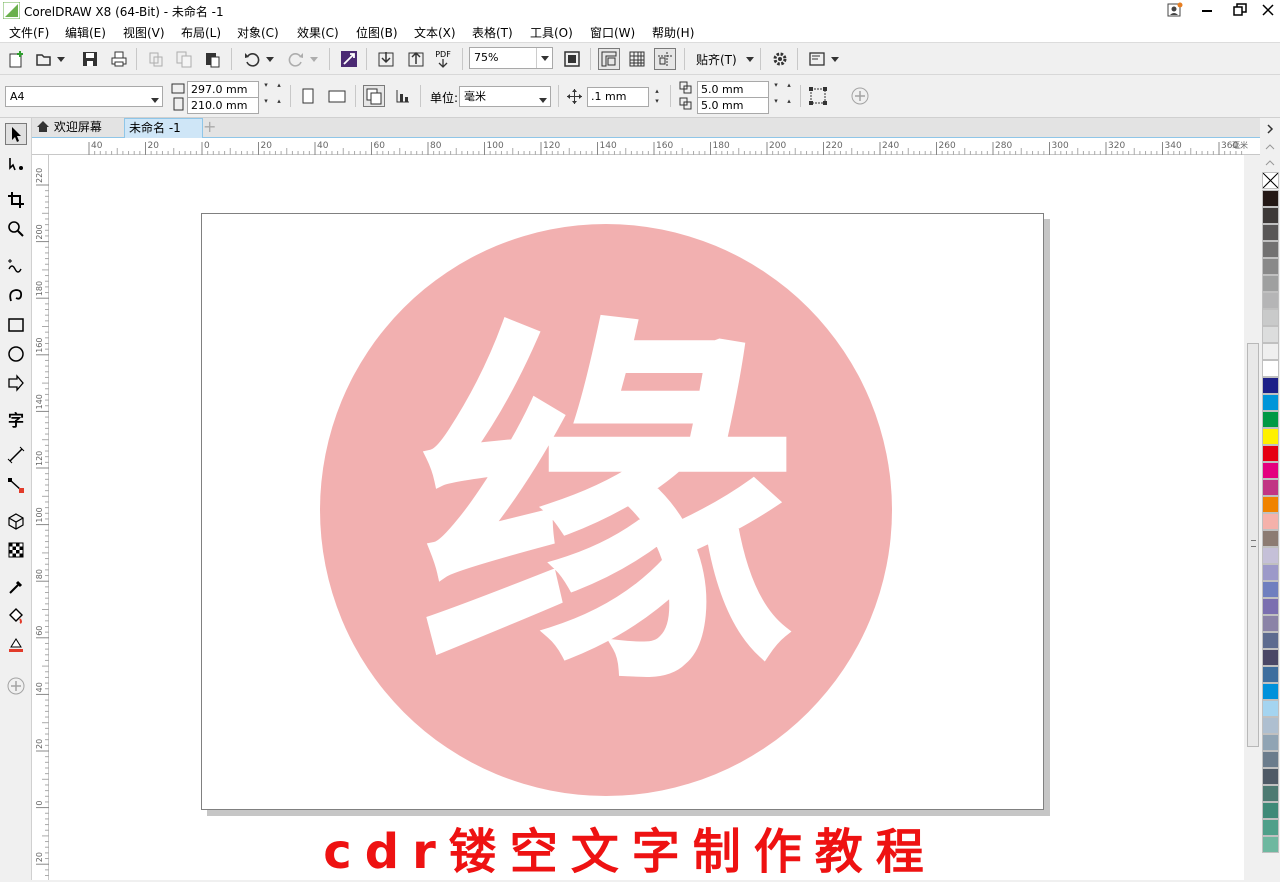  What do you see at coordinates (776, 89) in the screenshot?
I see `dup-x-spinner: ▾` at bounding box center [776, 89].